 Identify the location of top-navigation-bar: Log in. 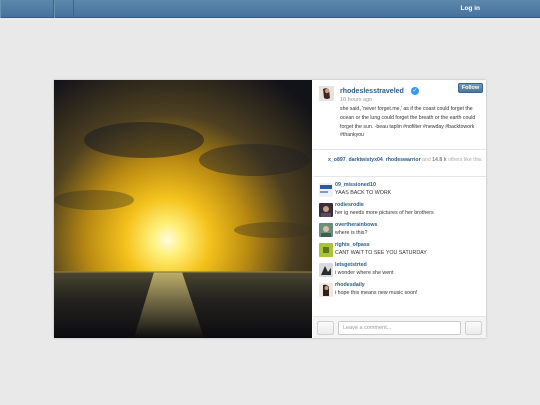
(270, 9).